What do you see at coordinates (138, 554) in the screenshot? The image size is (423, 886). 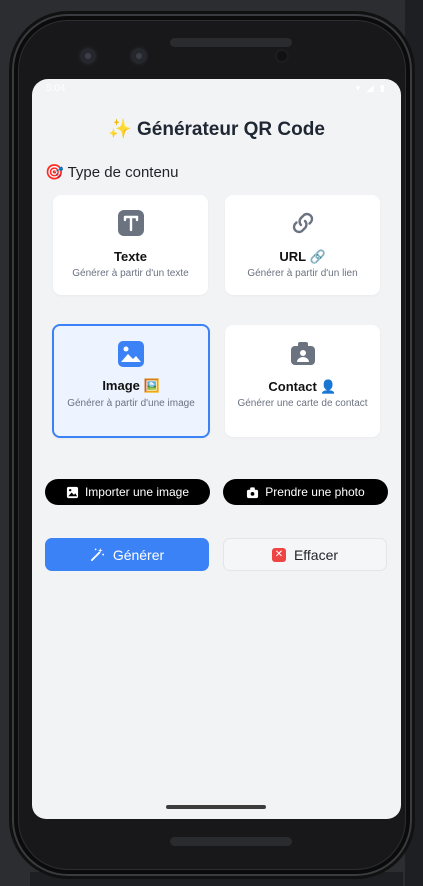 I see `generate-label: Générer` at bounding box center [138, 554].